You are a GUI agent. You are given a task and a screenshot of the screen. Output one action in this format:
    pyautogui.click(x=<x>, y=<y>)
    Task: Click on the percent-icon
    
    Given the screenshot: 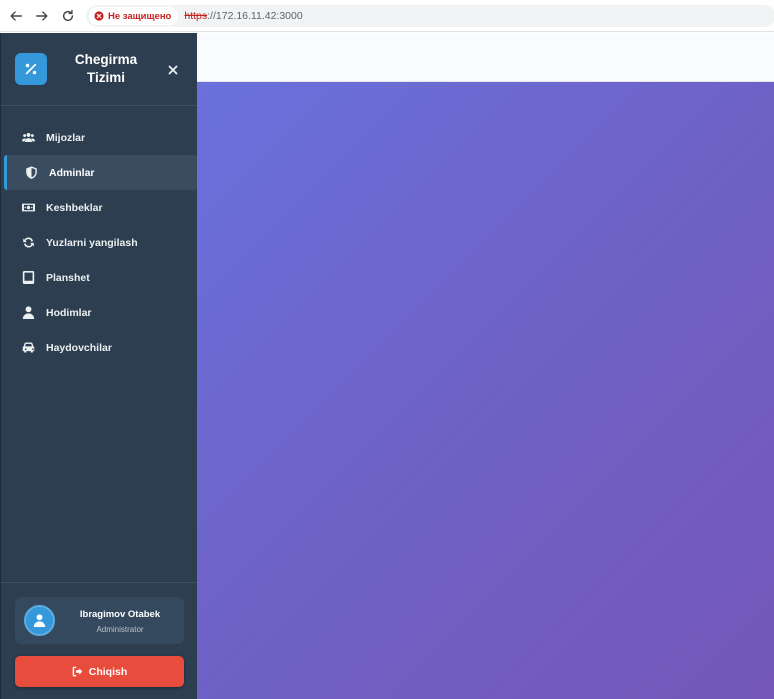 What is the action you would take?
    pyautogui.click(x=31, y=69)
    